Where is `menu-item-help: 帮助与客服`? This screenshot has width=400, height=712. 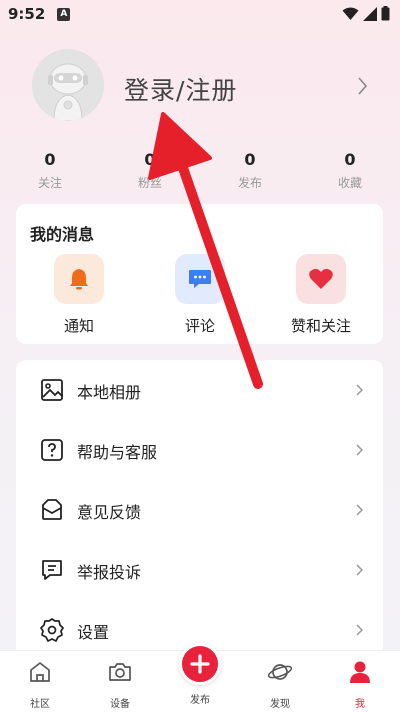 menu-item-help: 帮助与客服 is located at coordinates (199, 450).